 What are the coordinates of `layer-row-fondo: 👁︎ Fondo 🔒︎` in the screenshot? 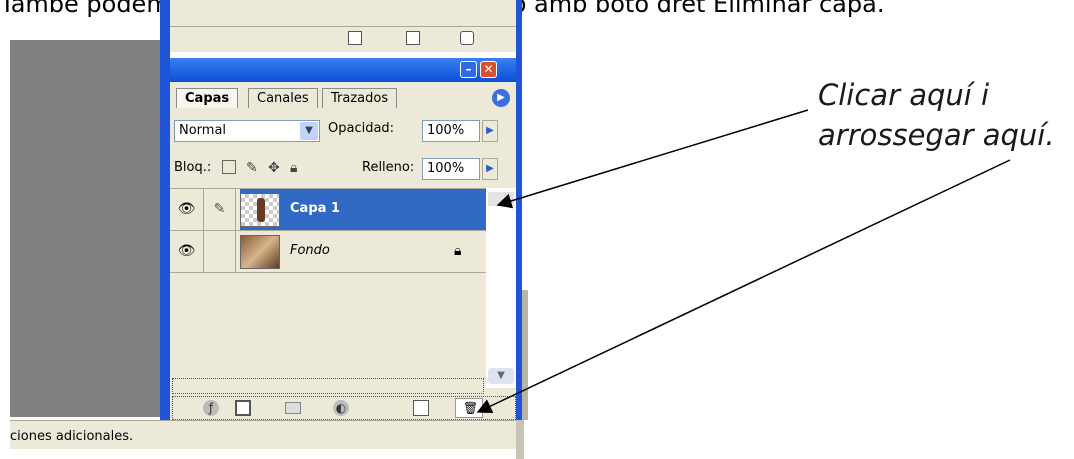 It's located at (328, 252).